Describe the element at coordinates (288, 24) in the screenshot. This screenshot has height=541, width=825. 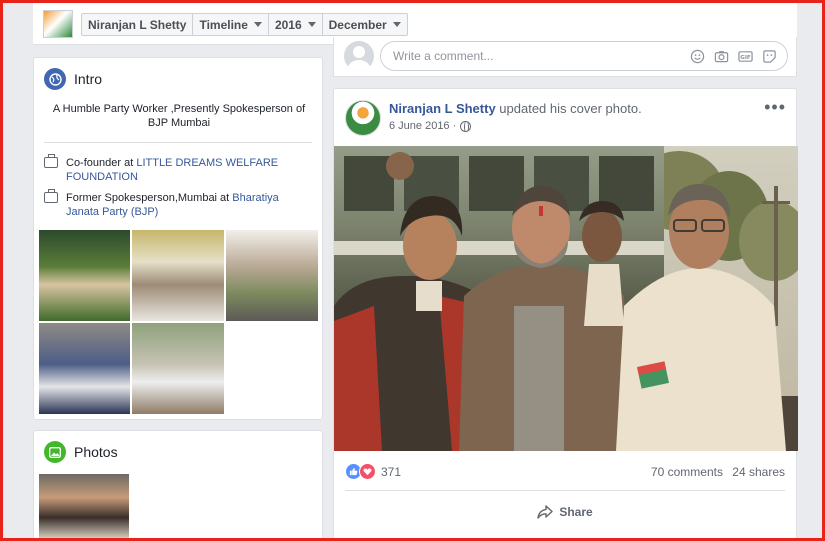
I see `breadcrumb-year-label: 2016` at that location.